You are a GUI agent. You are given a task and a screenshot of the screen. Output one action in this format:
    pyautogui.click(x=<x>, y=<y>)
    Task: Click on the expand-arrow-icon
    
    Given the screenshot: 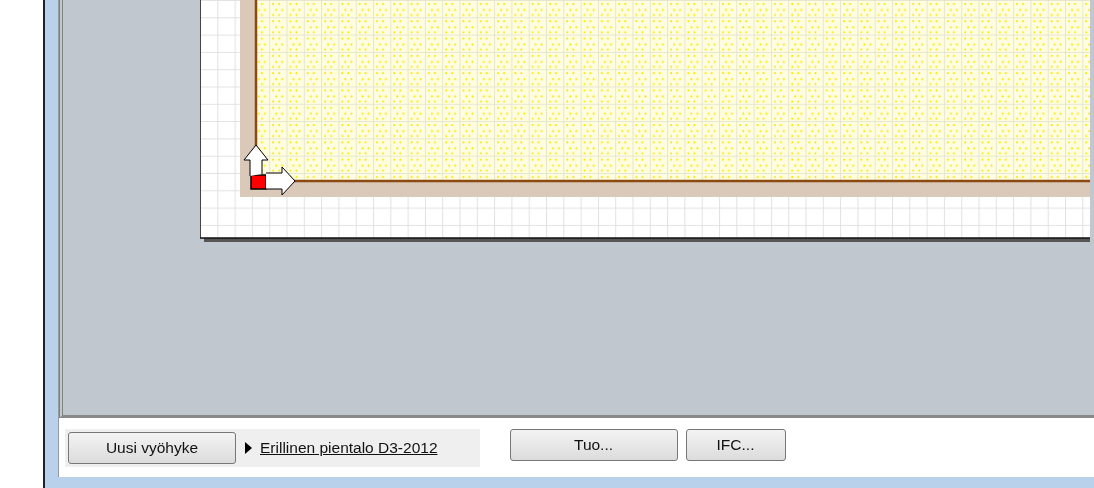 What is the action you would take?
    pyautogui.click(x=248, y=448)
    